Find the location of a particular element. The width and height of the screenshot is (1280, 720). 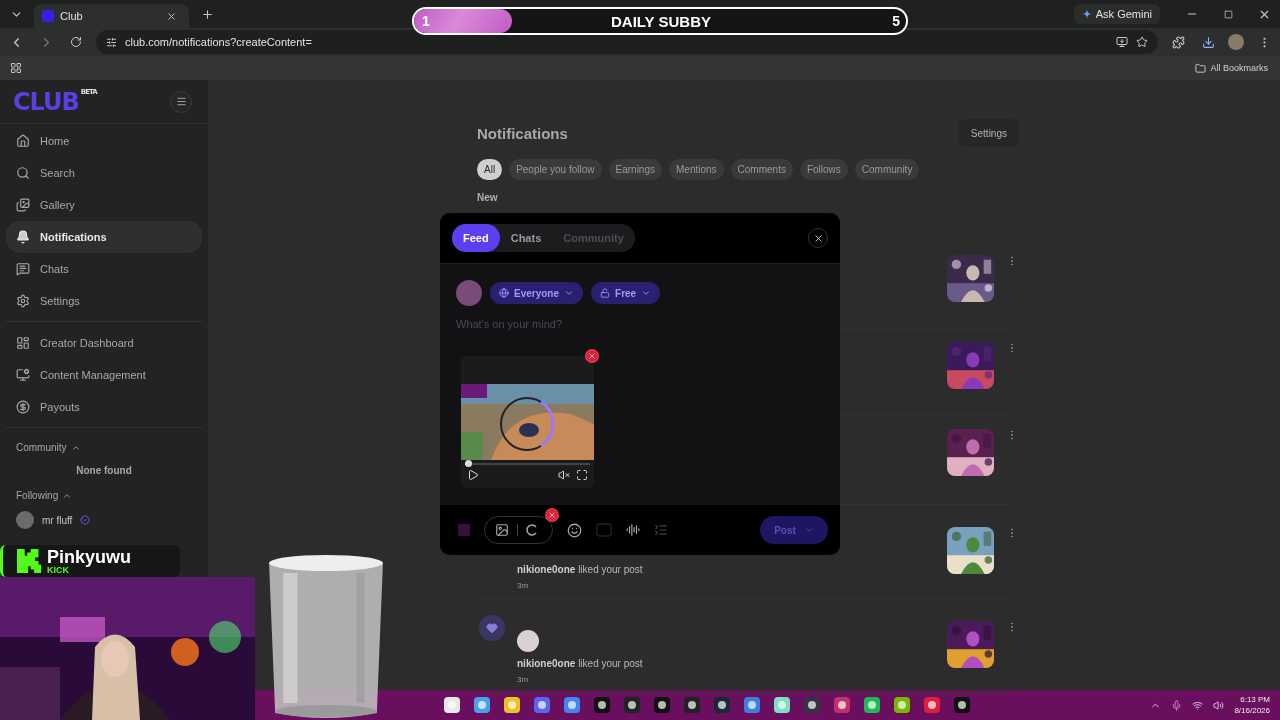

verified-icon is located at coordinates (85, 520).